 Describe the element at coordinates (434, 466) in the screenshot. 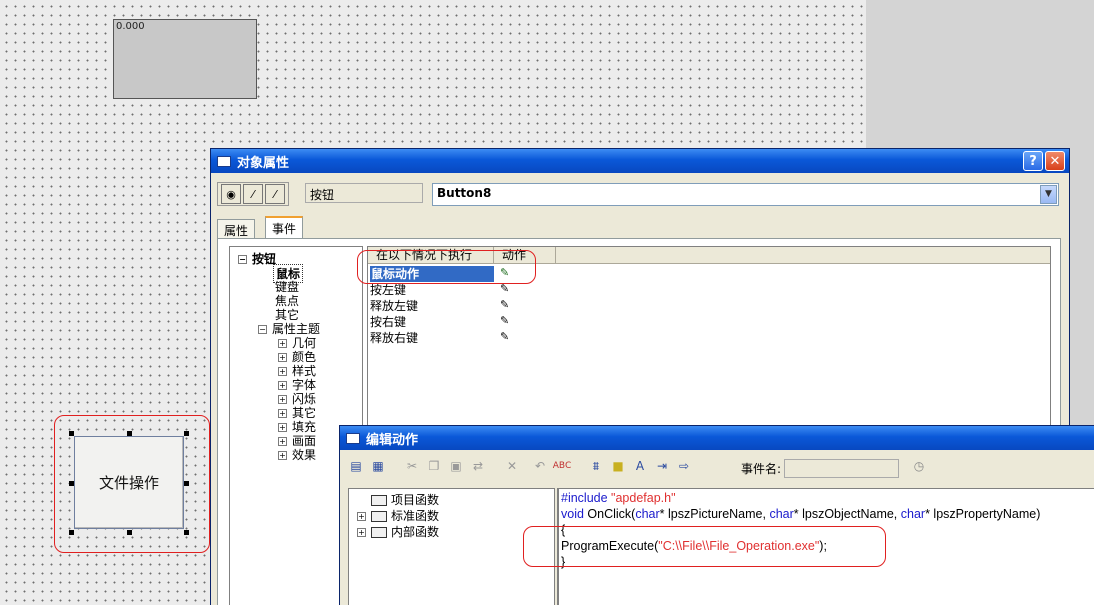

I see `copy-icon: ❐` at that location.